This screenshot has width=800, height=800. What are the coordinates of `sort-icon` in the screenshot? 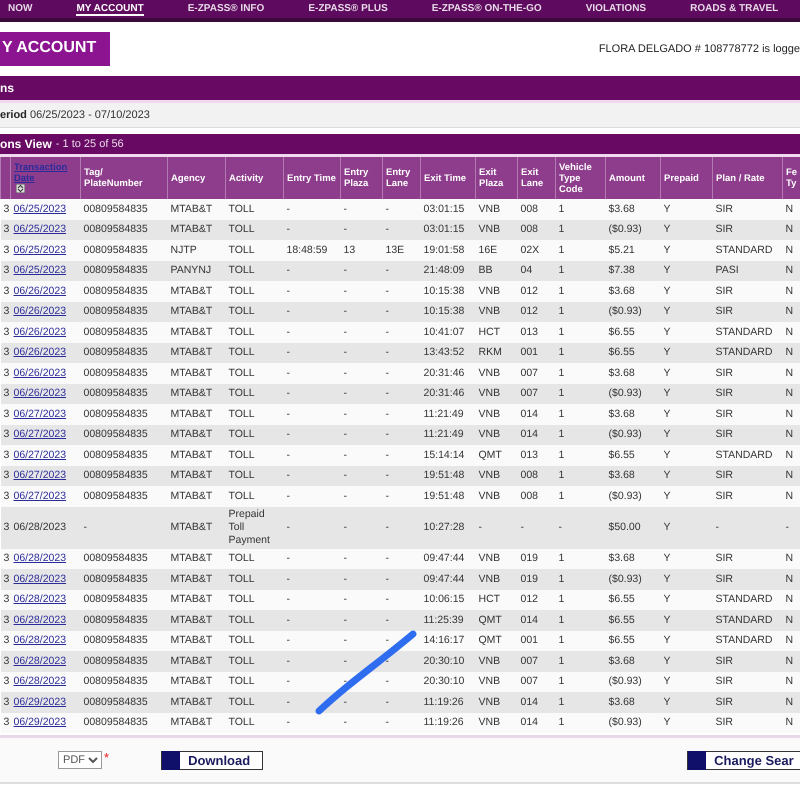 It's located at (20, 189).